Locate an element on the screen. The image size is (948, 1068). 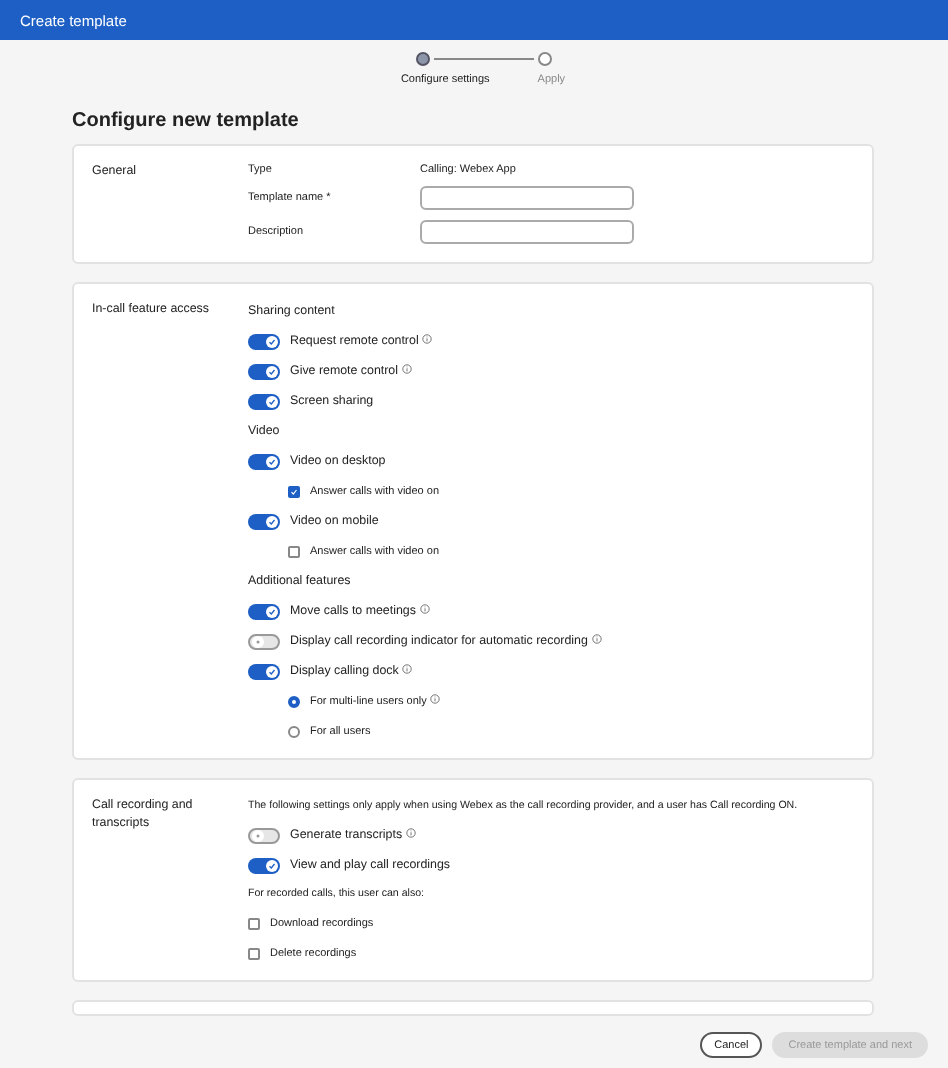
page-title: Configure new template is located at coordinates (186, 121).